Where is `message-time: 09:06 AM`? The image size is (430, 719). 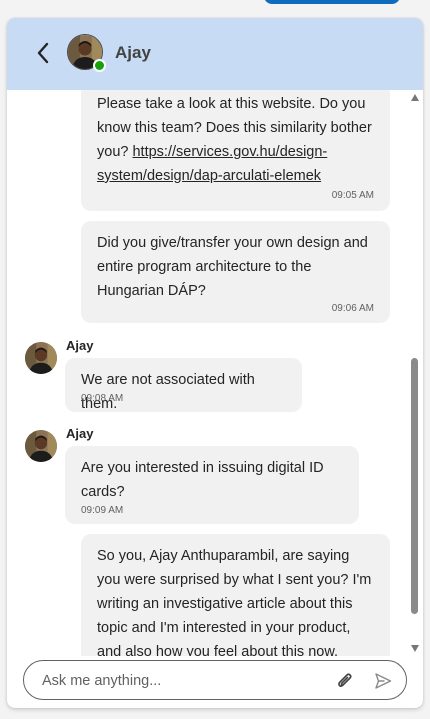
message-time: 09:06 AM is located at coordinates (352, 308).